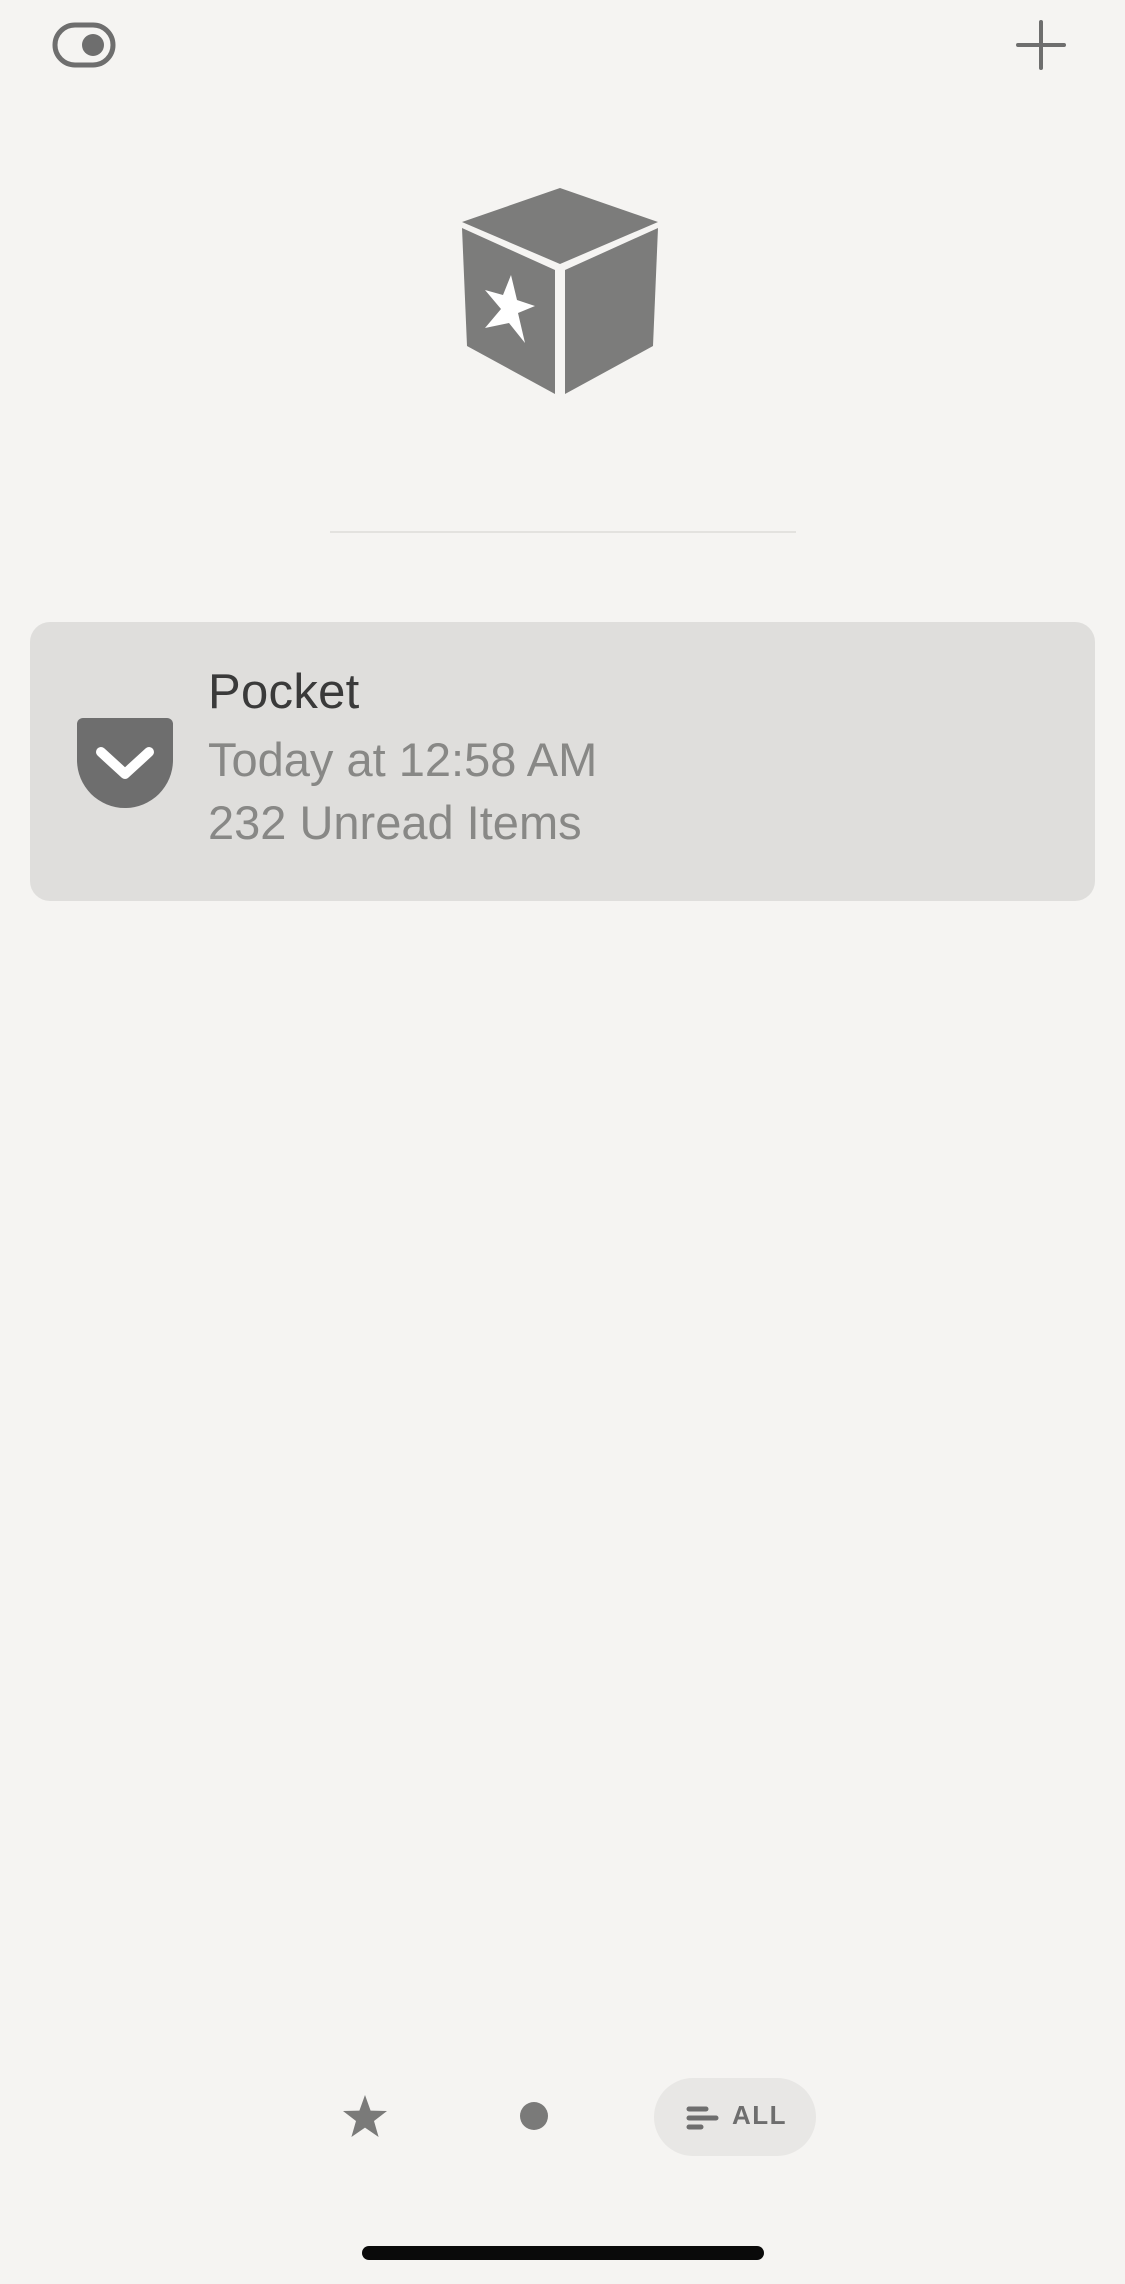 The height and width of the screenshot is (2284, 1125). I want to click on service-name: Pocket, so click(284, 692).